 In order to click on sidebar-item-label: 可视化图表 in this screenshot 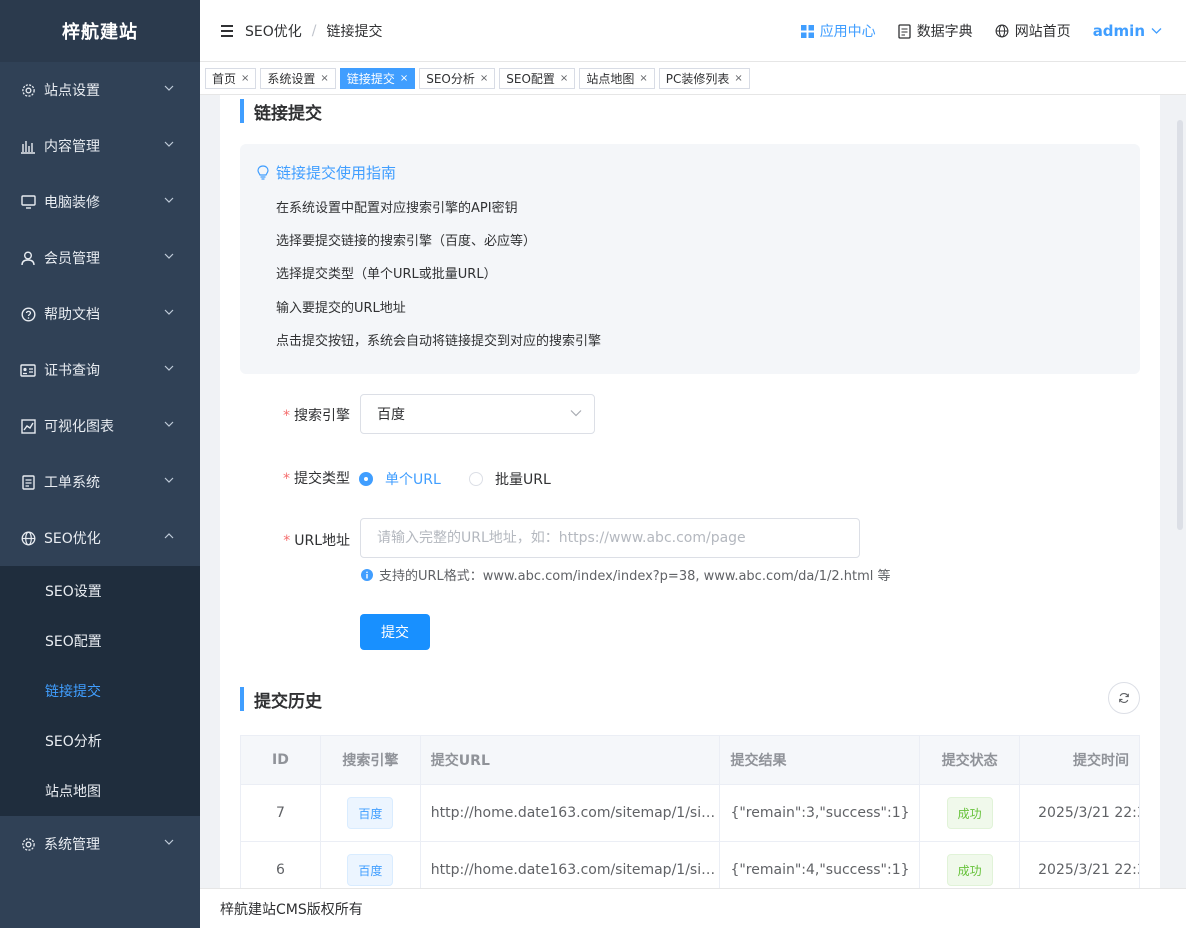, I will do `click(79, 427)`.